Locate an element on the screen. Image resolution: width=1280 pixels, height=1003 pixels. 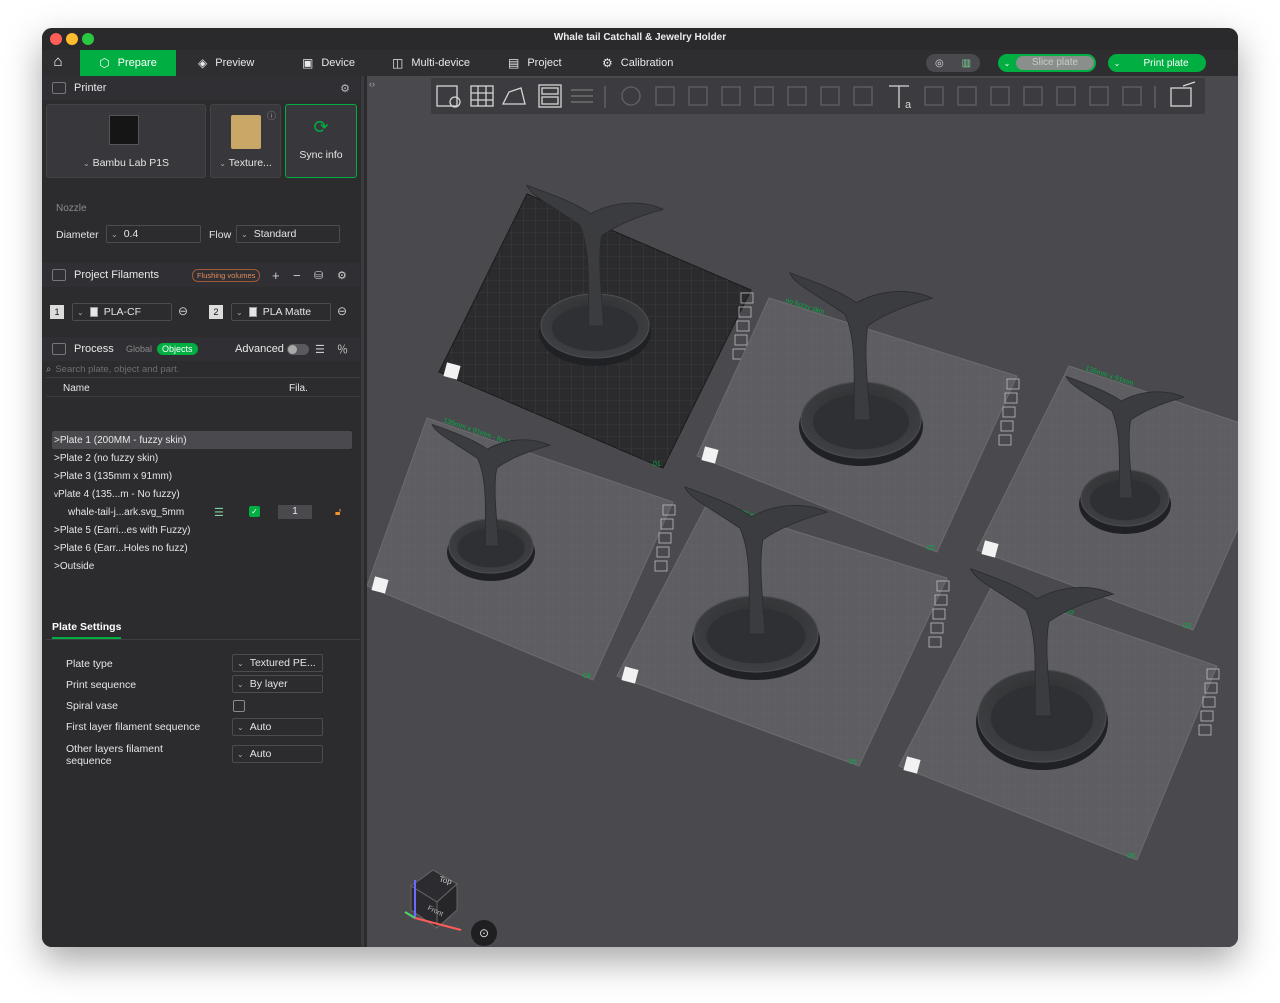
layout-icon: ▥ is located at coordinates (966, 63).